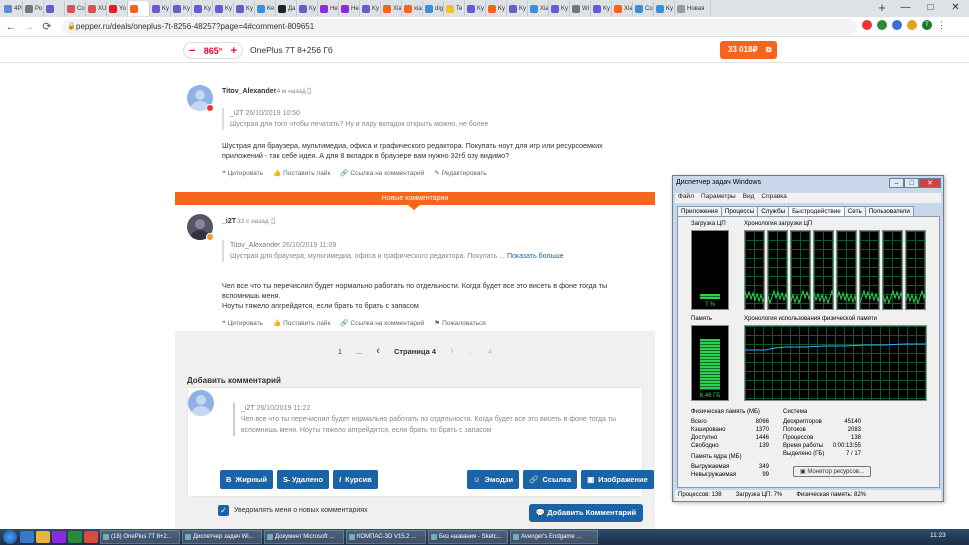 The image size is (969, 545). I want to click on browser-tab: Ро, so click(33, 8).